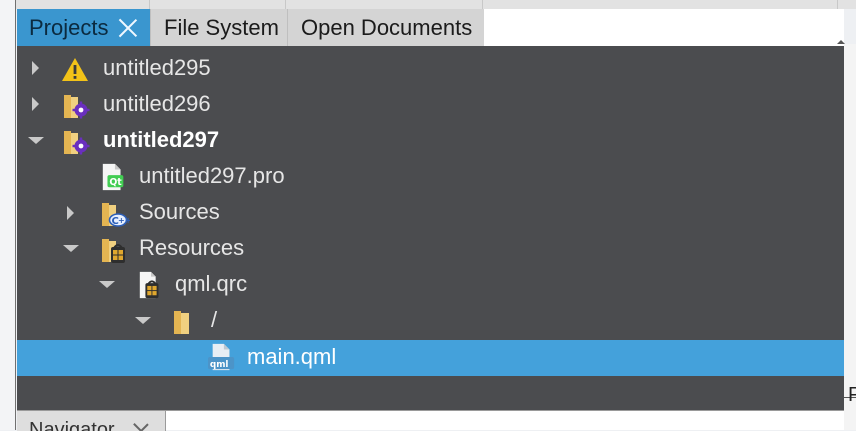 The height and width of the screenshot is (431, 856). What do you see at coordinates (113, 251) in the screenshot?
I see `resources-folder-icon` at bounding box center [113, 251].